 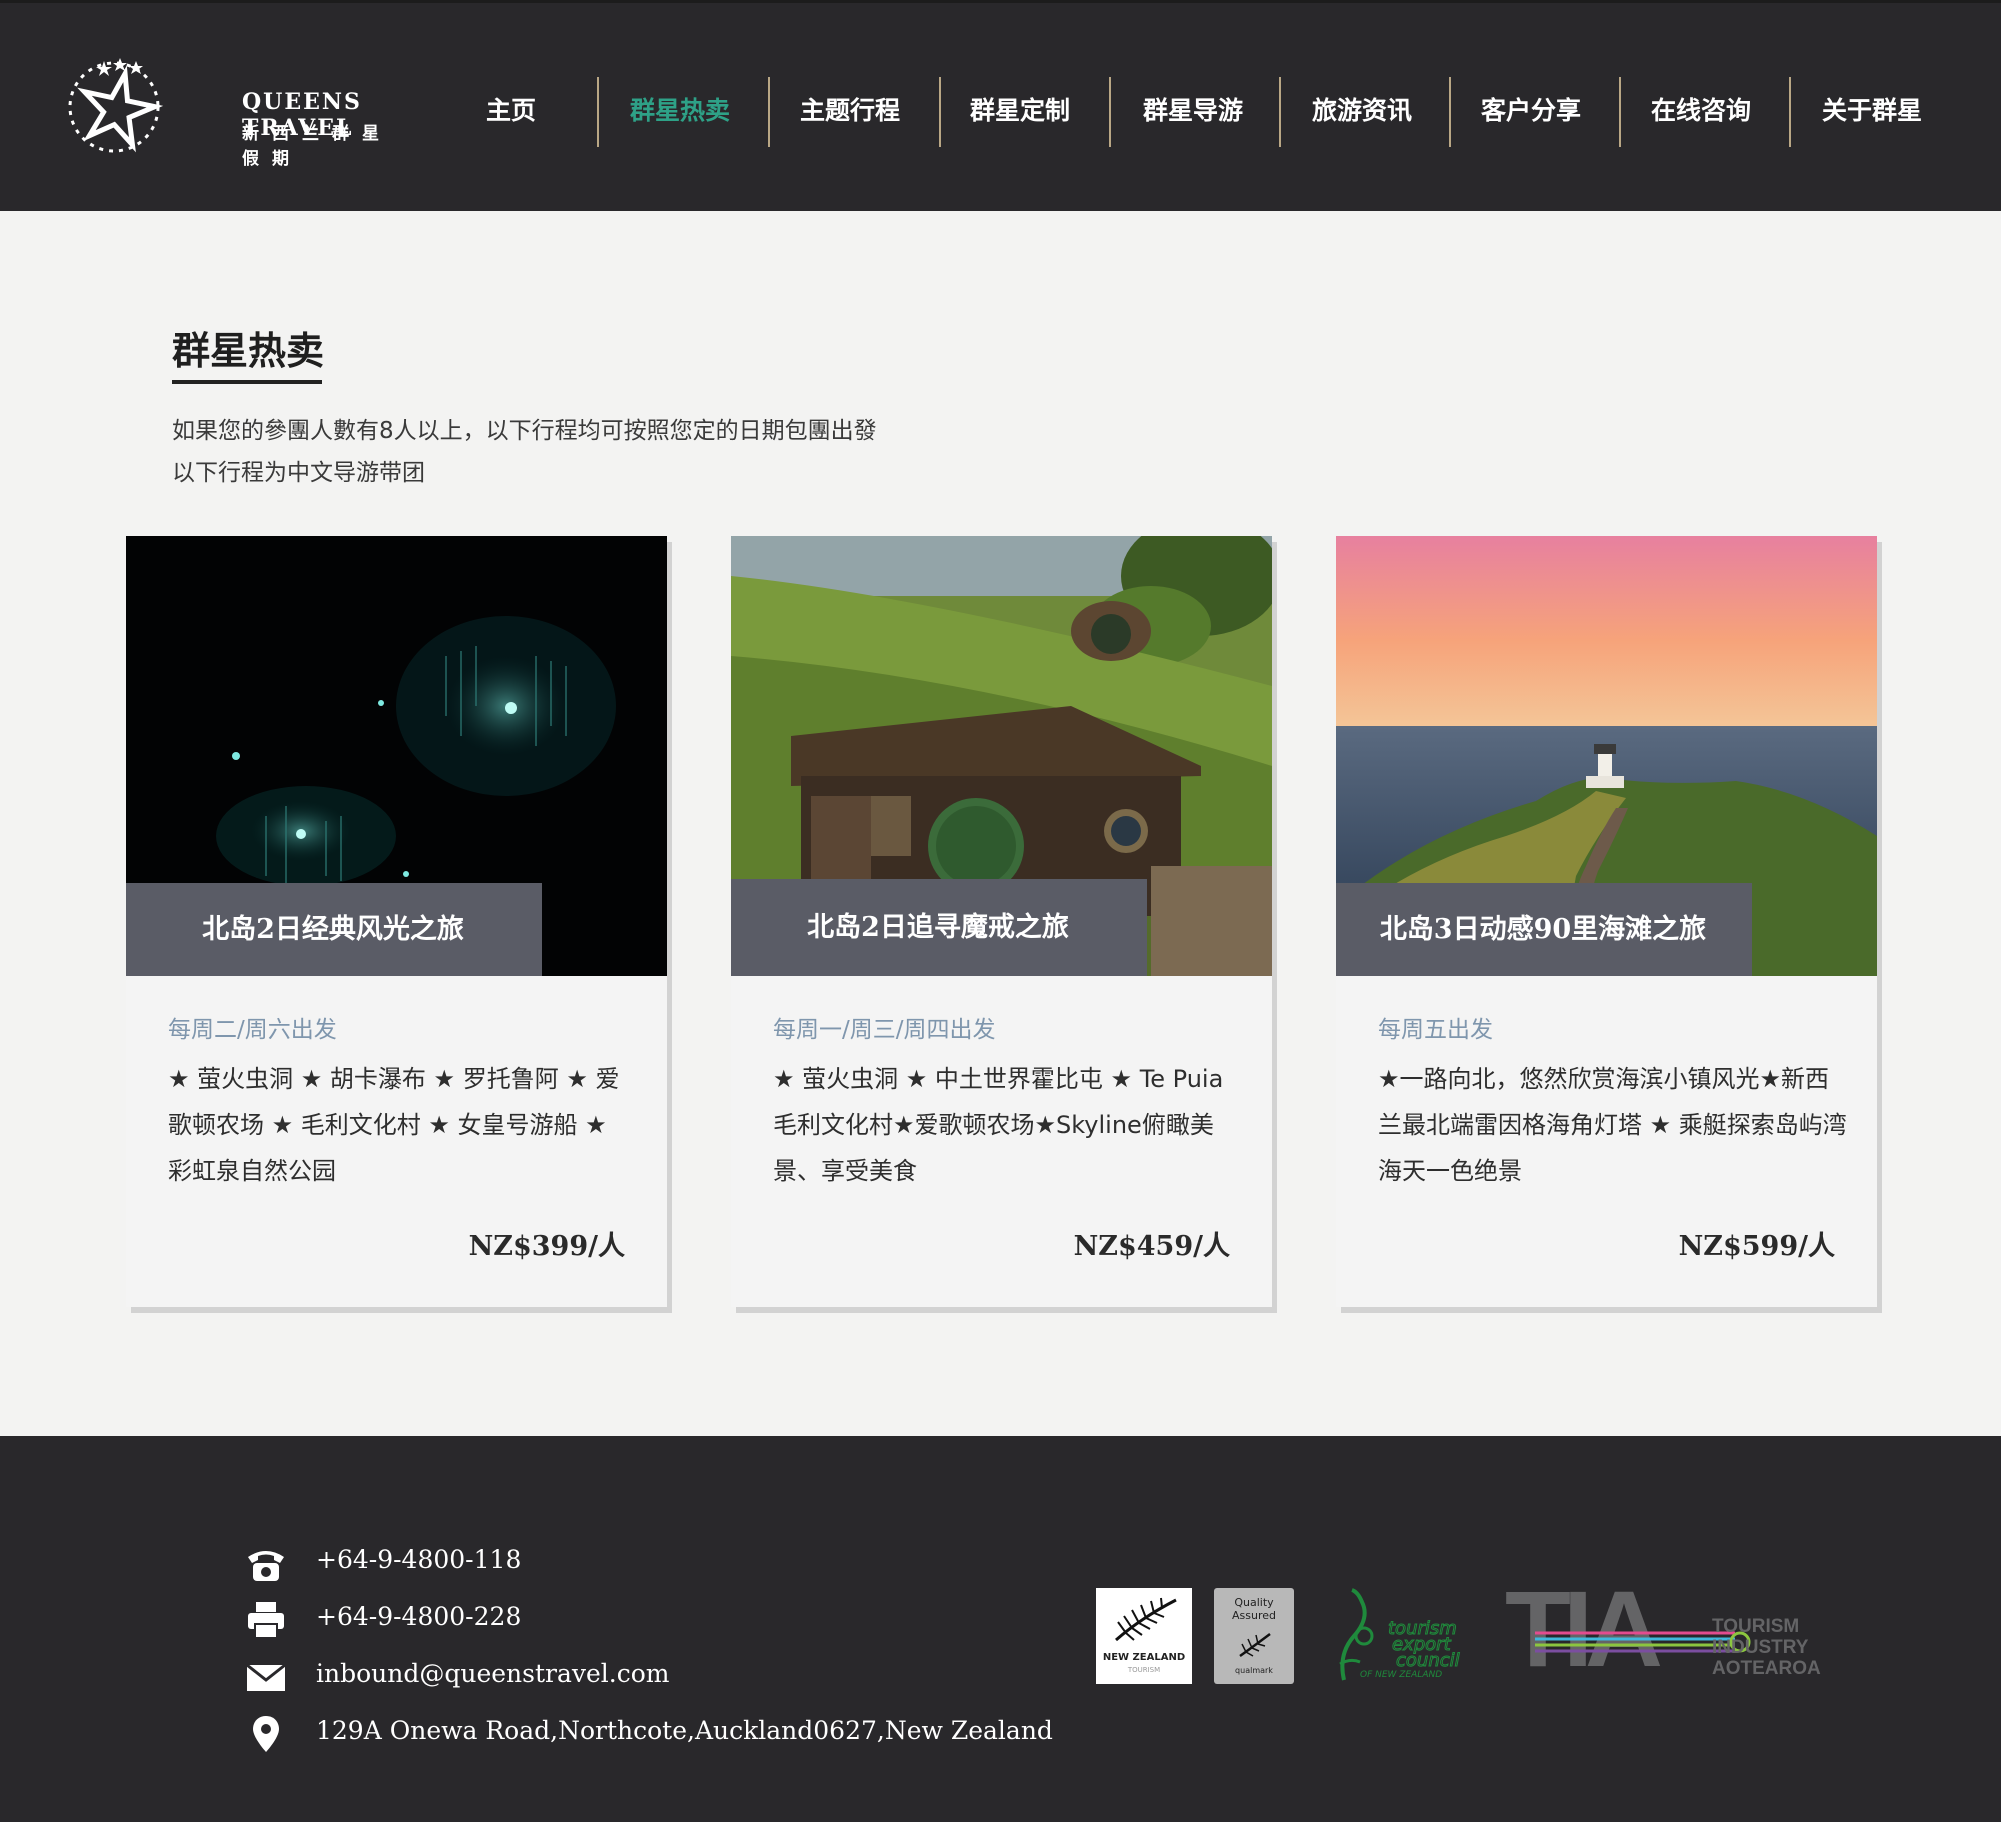 I want to click on nav-item-customer-stories: 客户分享, so click(x=1531, y=111).